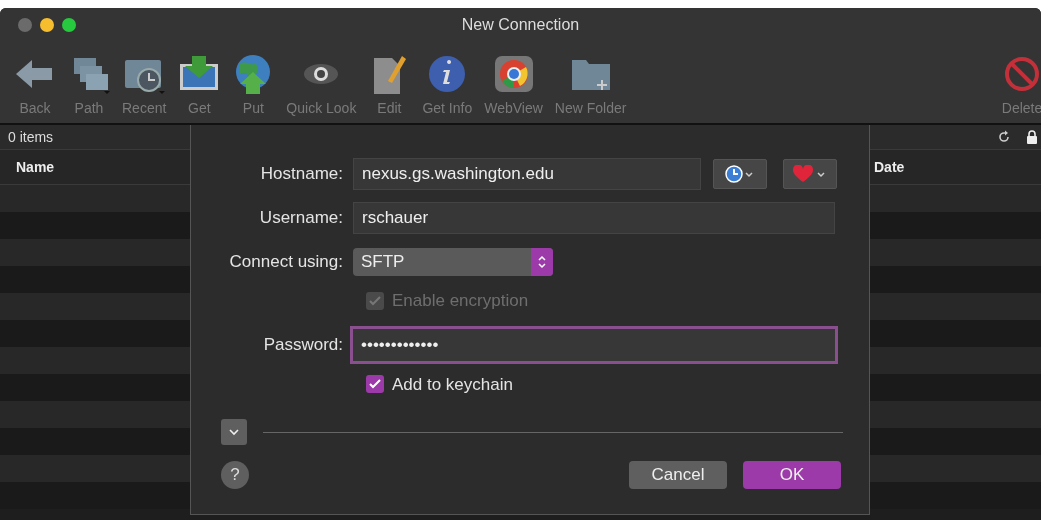 The width and height of the screenshot is (1041, 520). I want to click on recent-dropdown, so click(740, 174).